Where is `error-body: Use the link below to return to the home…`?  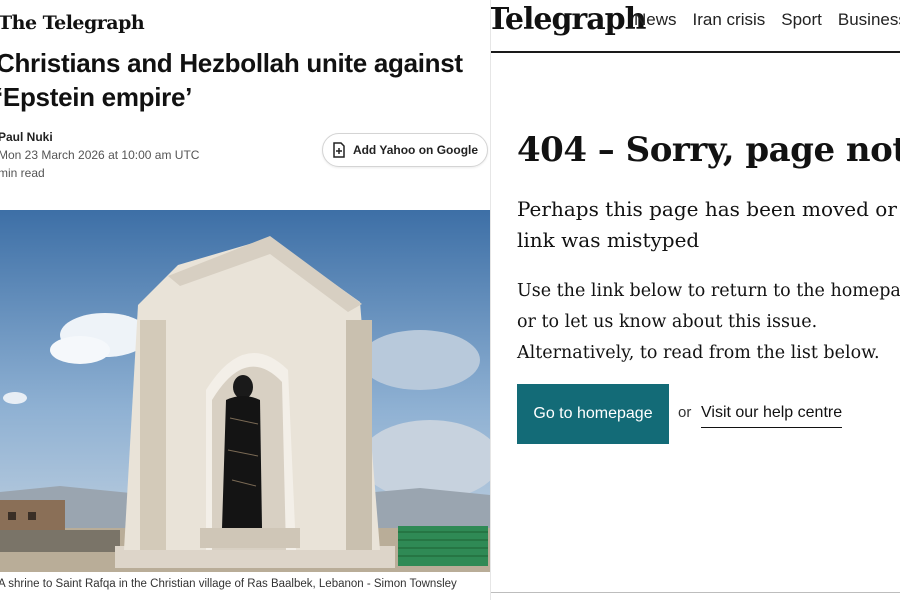
error-body: Use the link below to return to the home… is located at coordinates (708, 322).